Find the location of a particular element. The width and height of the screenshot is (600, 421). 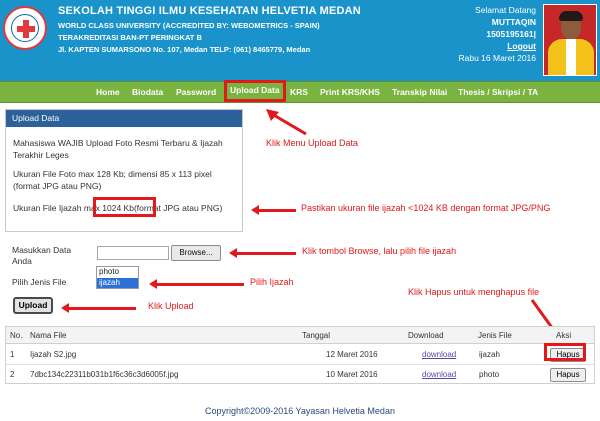

row-number: 1 is located at coordinates (12, 354).